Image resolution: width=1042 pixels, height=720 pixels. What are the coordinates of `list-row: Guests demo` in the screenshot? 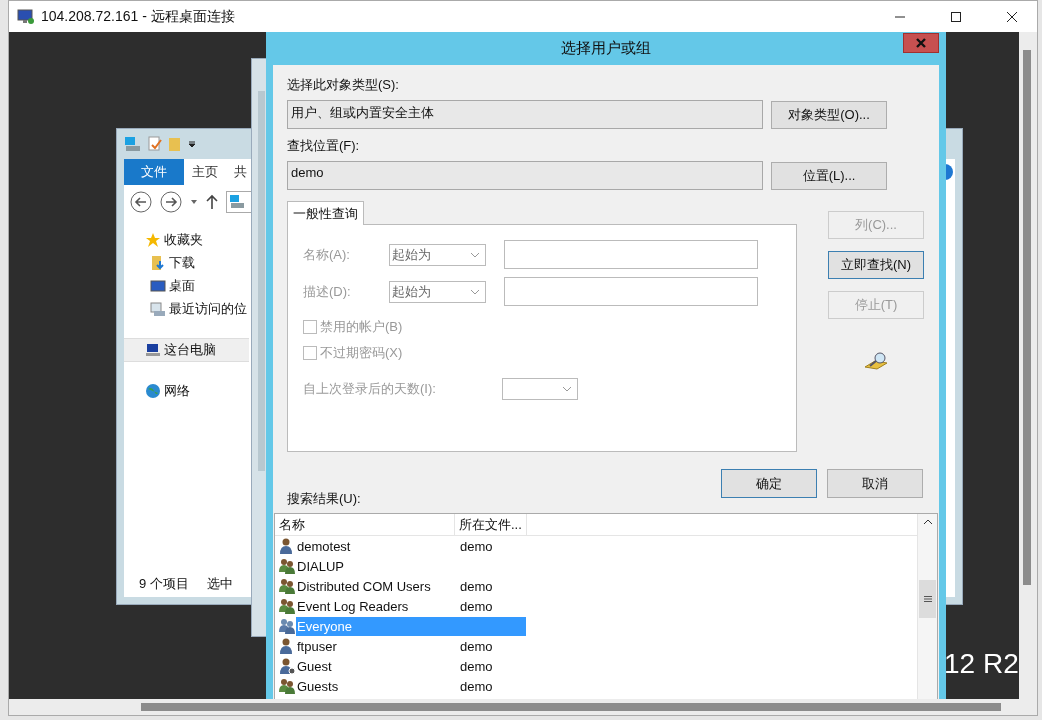 It's located at (411, 686).